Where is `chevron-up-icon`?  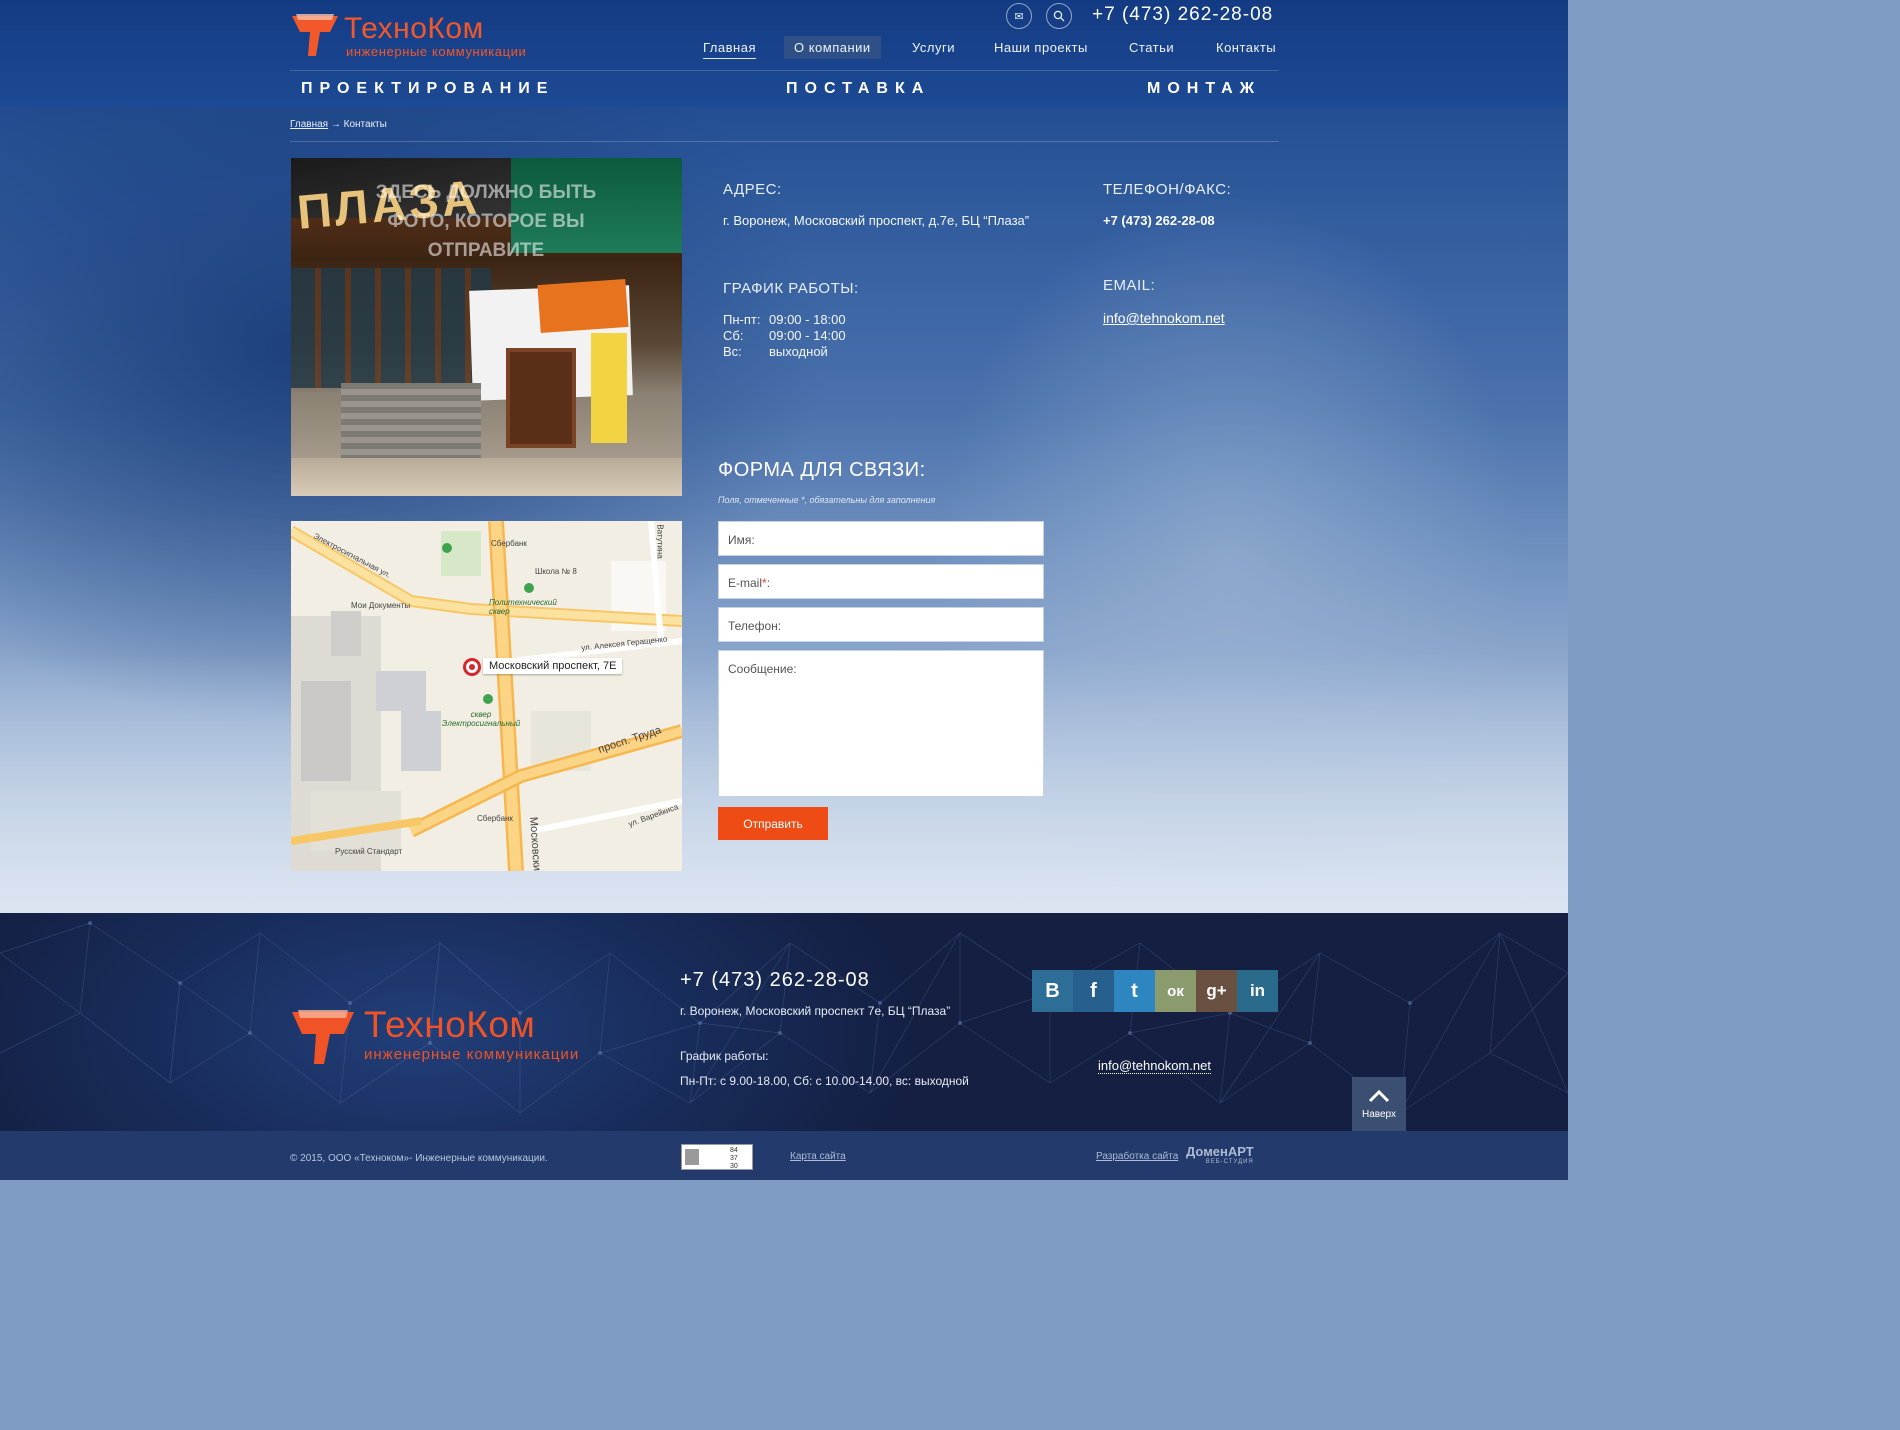
chevron-up-icon is located at coordinates (1379, 1095).